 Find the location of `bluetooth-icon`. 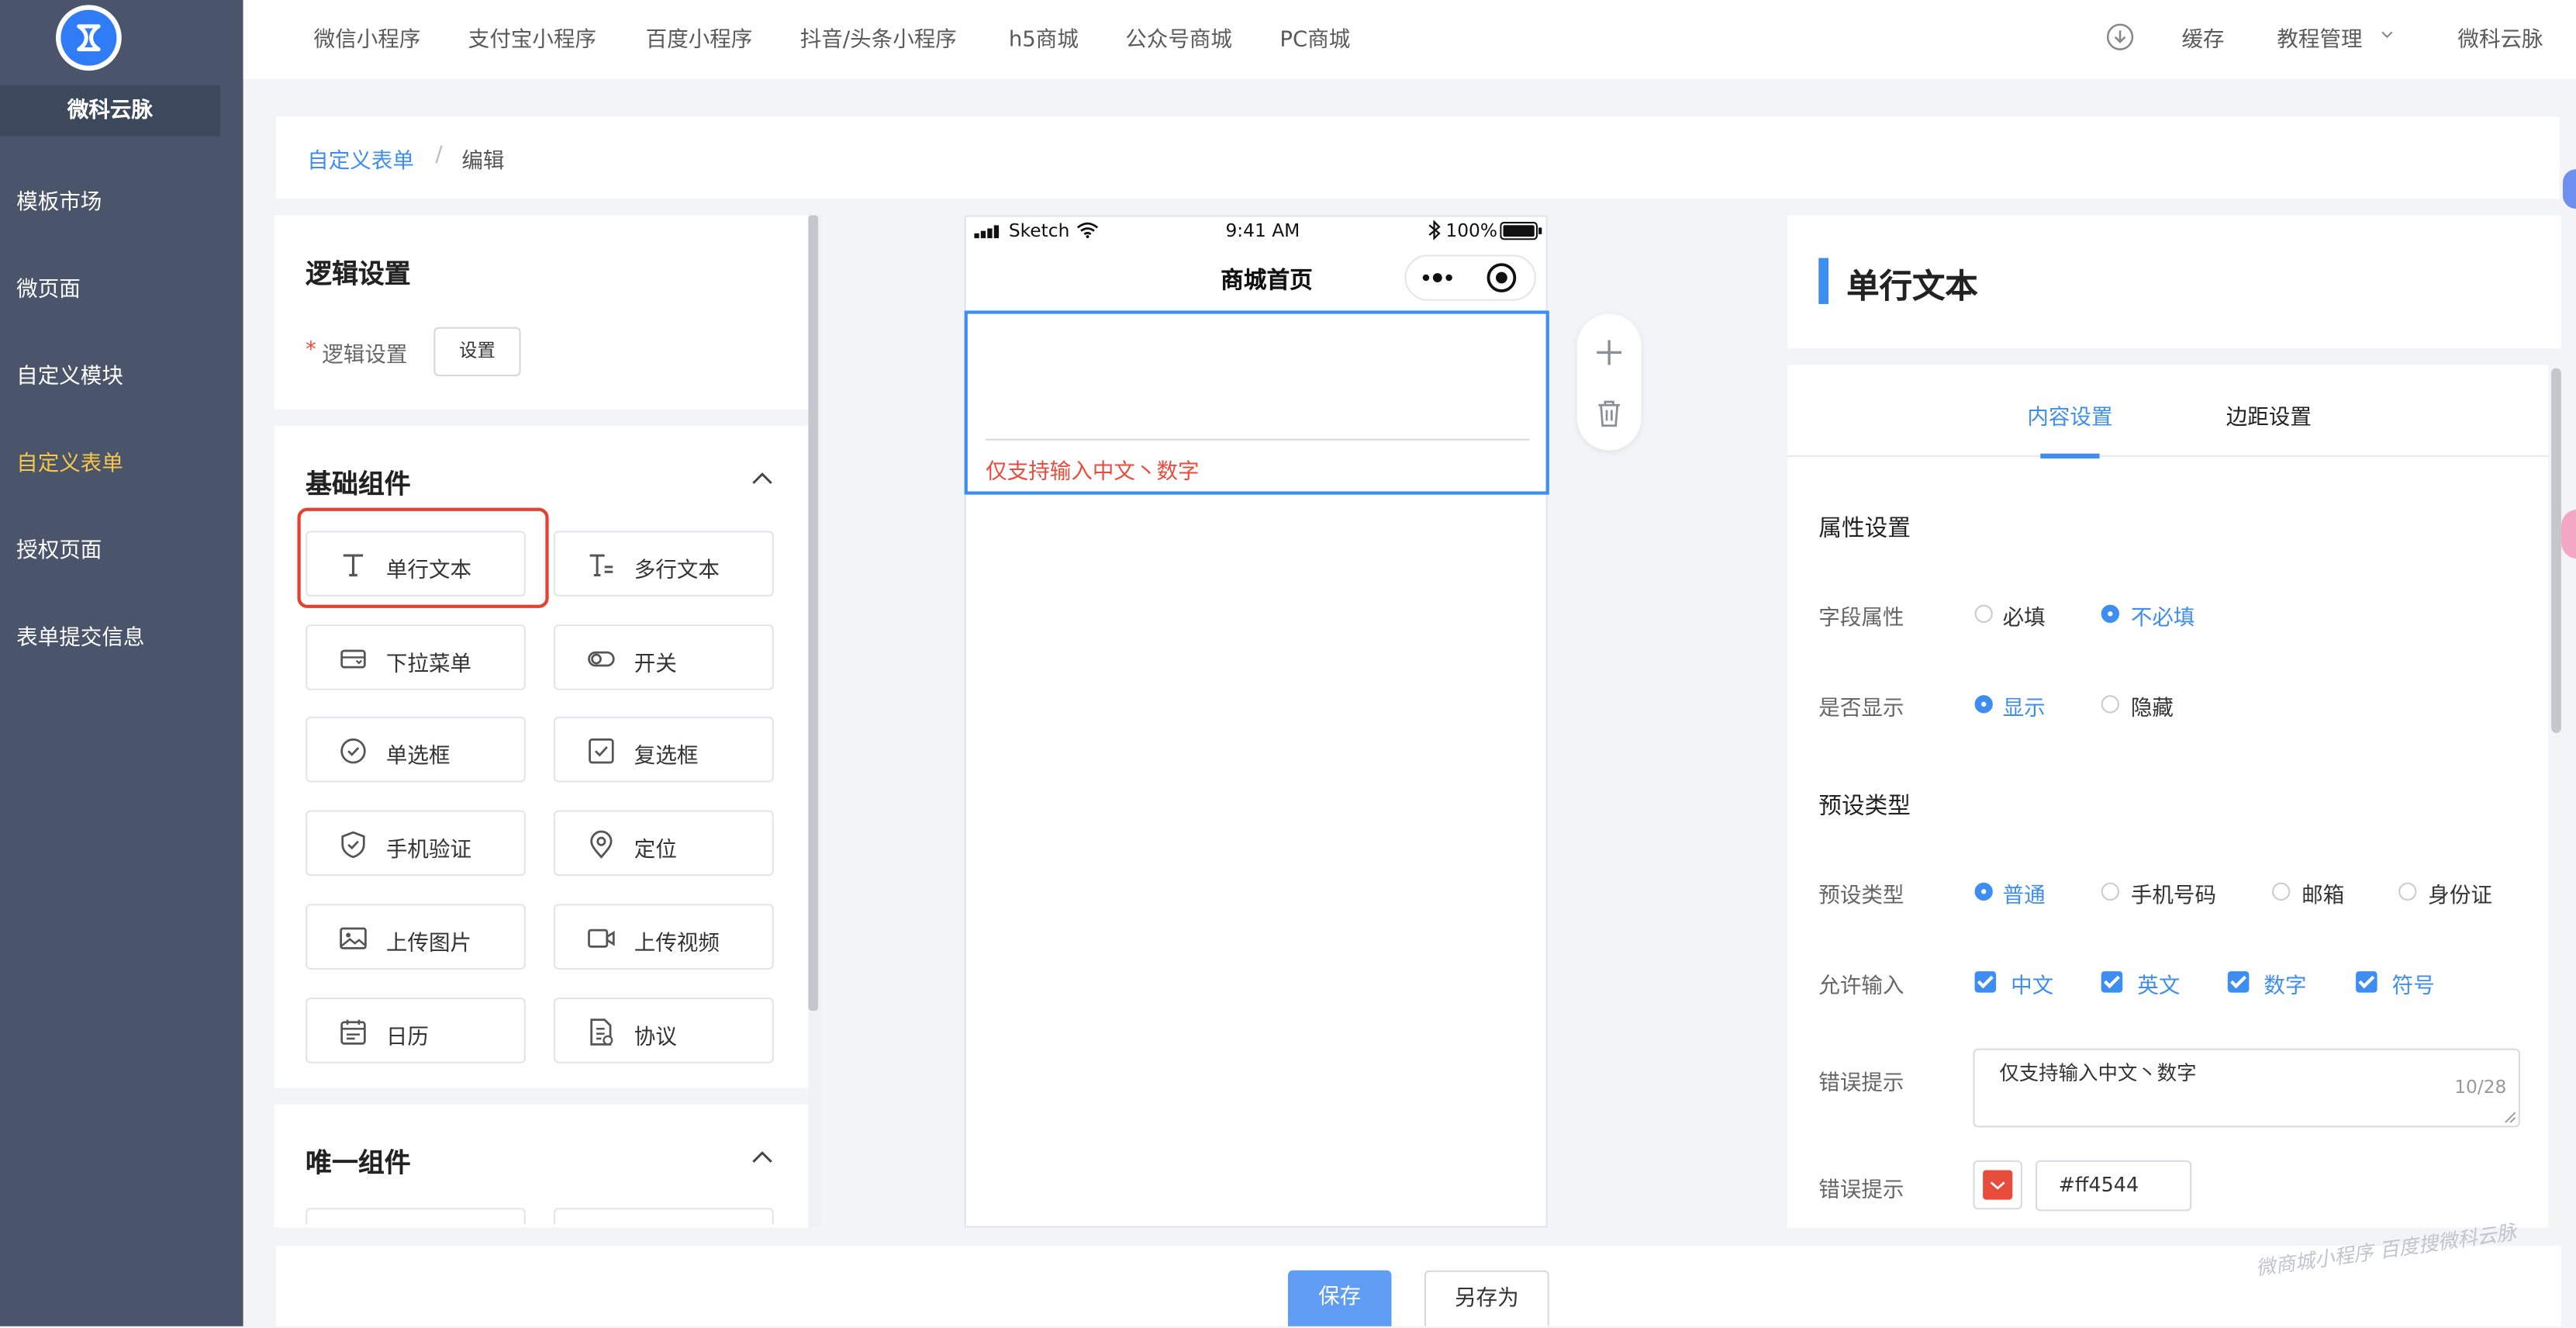

bluetooth-icon is located at coordinates (1434, 230).